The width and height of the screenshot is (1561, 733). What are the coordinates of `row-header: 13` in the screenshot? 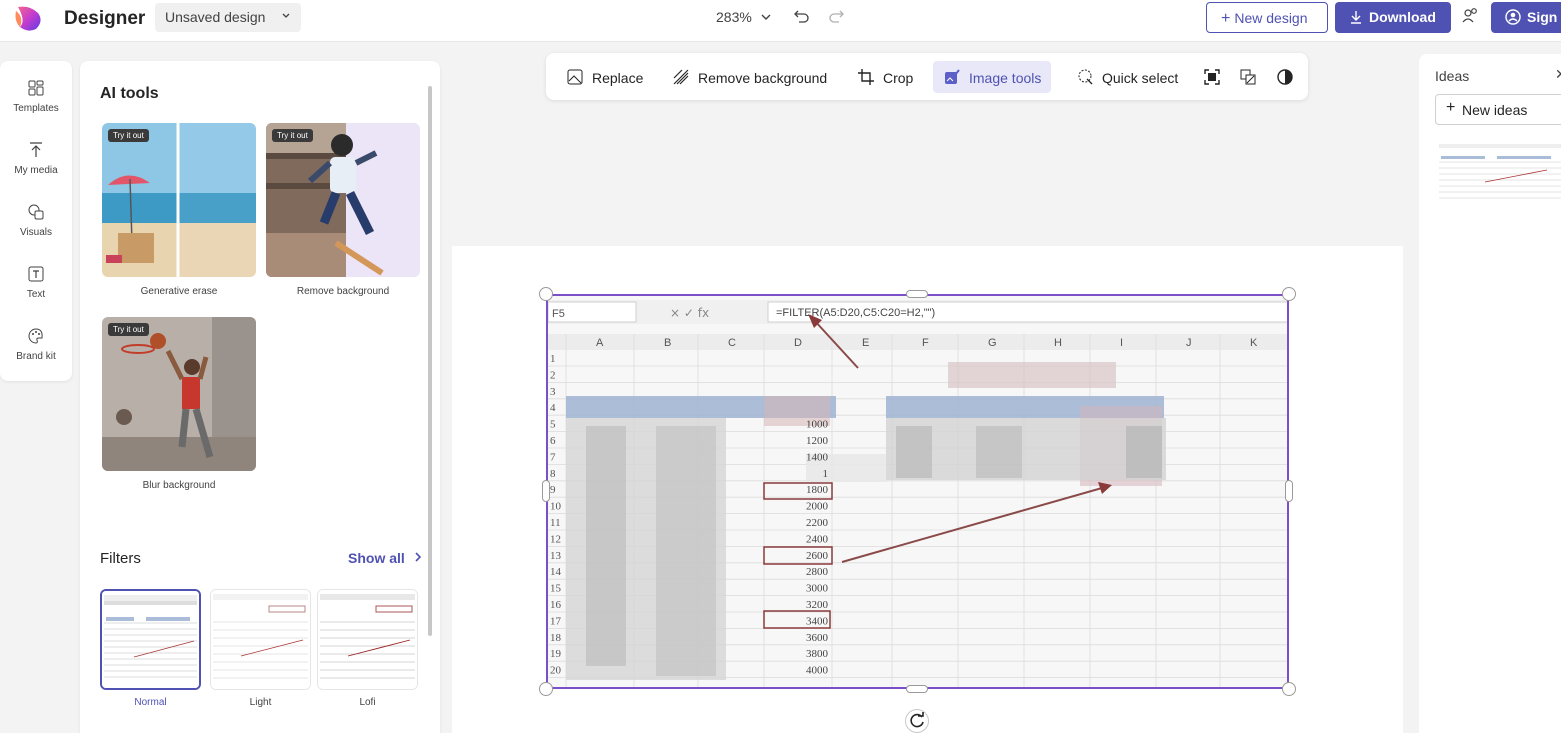 It's located at (556, 556).